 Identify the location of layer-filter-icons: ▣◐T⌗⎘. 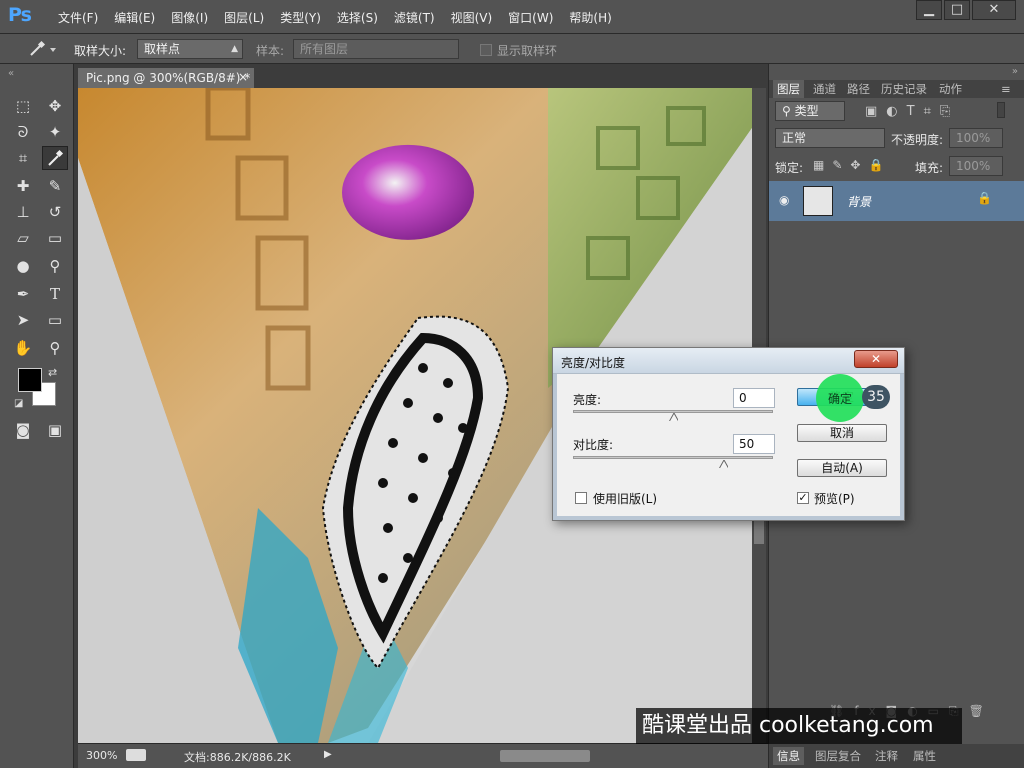
(912, 111).